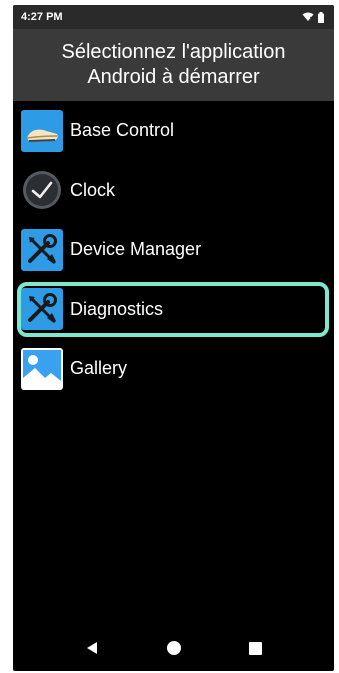  What do you see at coordinates (173, 191) in the screenshot?
I see `app-item-clock: Clock` at bounding box center [173, 191].